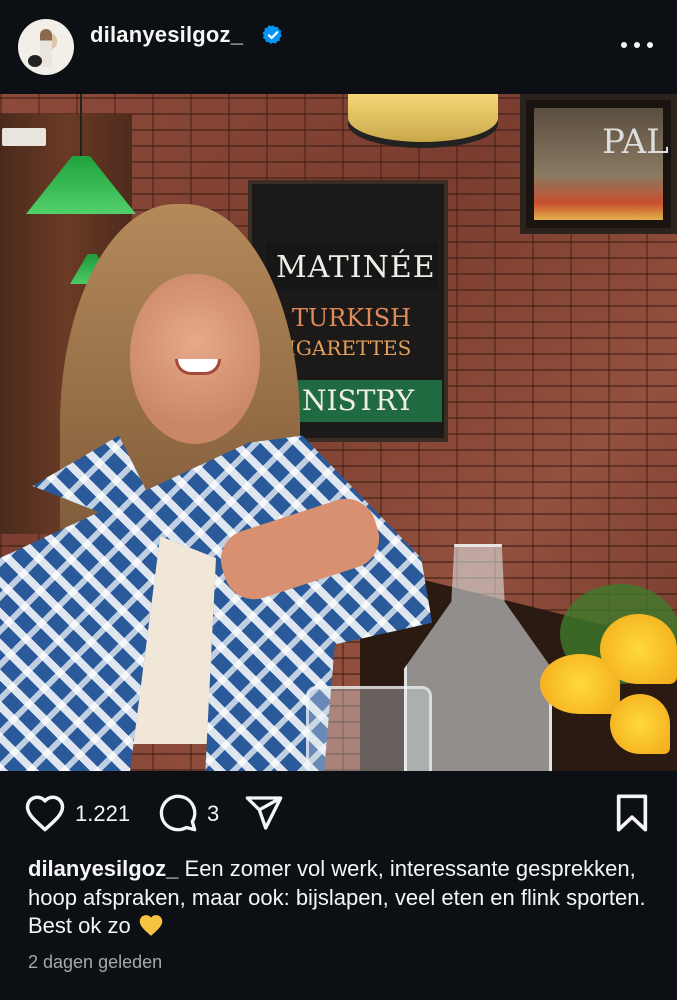 The image size is (677, 1000). What do you see at coordinates (102, 814) in the screenshot?
I see `like-count: 1.221` at bounding box center [102, 814].